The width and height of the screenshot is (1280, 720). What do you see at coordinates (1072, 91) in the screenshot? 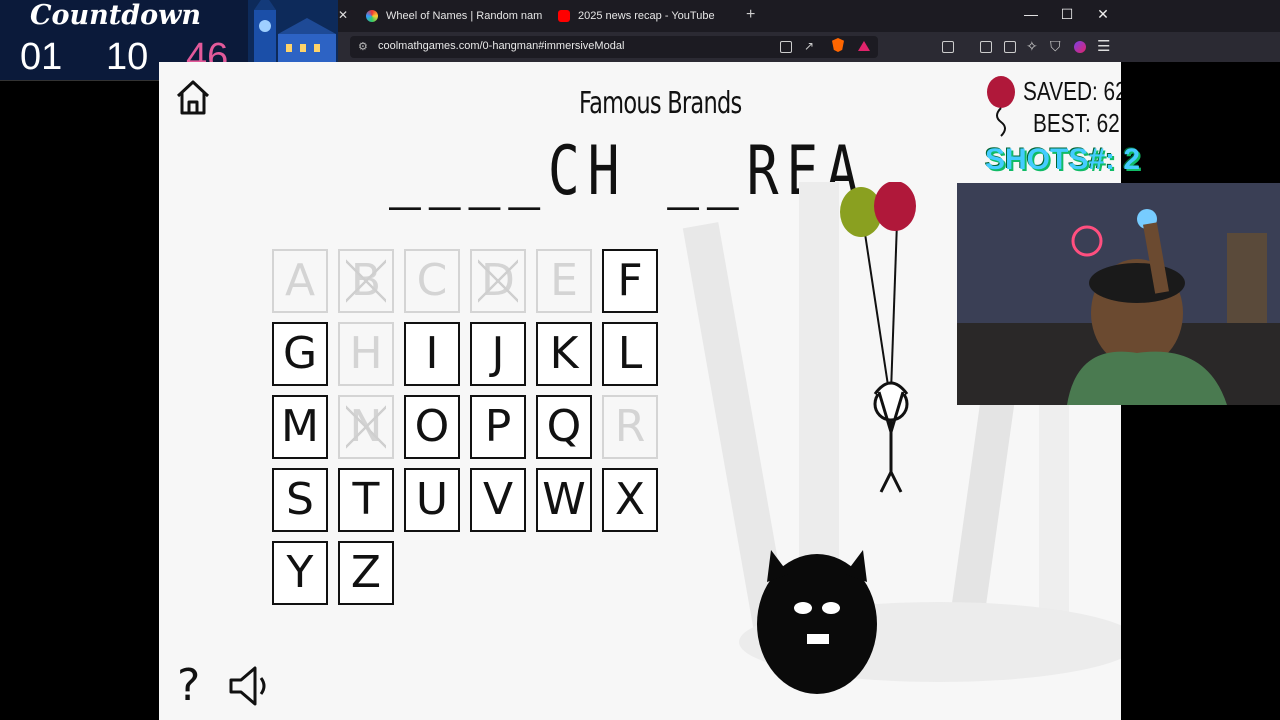
I see `saved-count: SAVED: 62` at bounding box center [1072, 91].